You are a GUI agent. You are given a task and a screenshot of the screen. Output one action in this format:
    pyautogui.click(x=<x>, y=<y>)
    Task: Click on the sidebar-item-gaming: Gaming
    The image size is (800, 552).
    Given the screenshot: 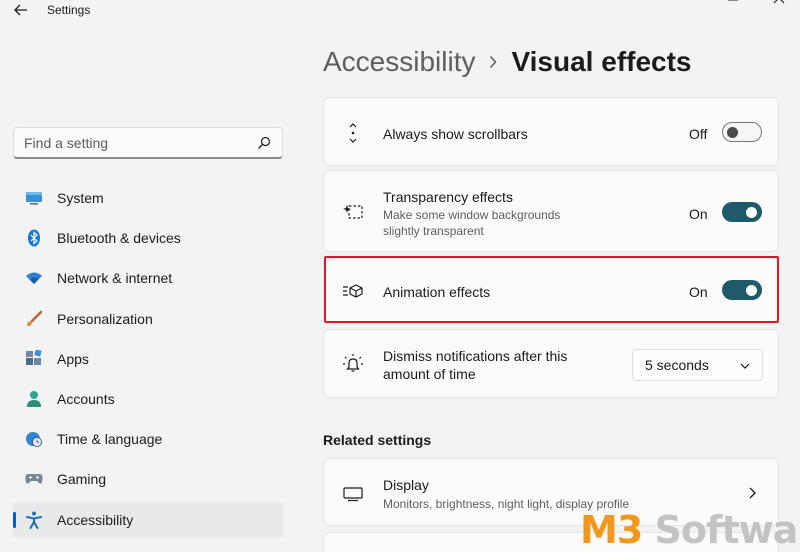 What is the action you would take?
    pyautogui.click(x=148, y=479)
    